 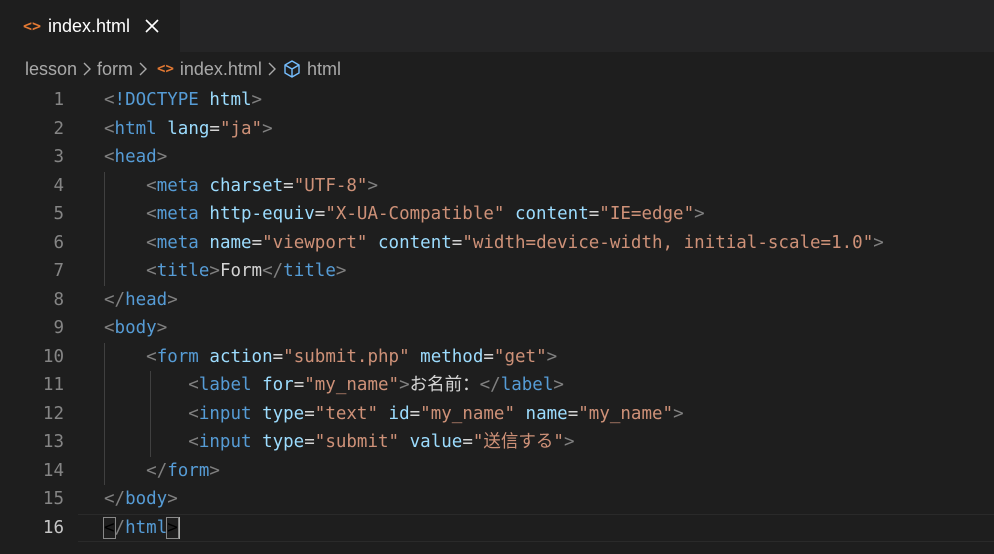 I want to click on close-icon, so click(x=152, y=26).